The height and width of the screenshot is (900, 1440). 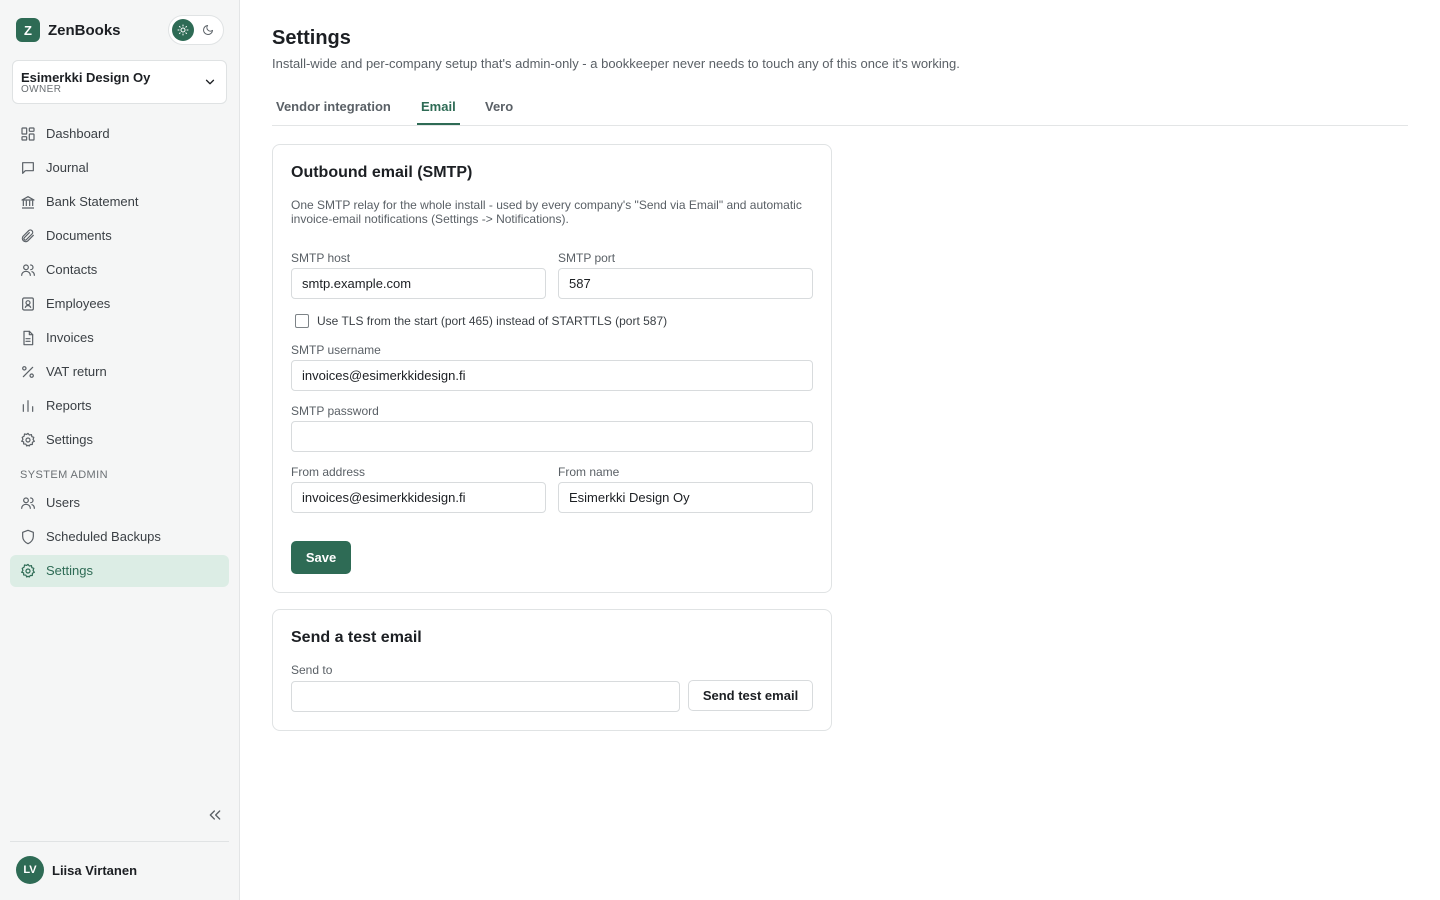 What do you see at coordinates (119, 304) in the screenshot?
I see `sidebar-item-employees: Employees` at bounding box center [119, 304].